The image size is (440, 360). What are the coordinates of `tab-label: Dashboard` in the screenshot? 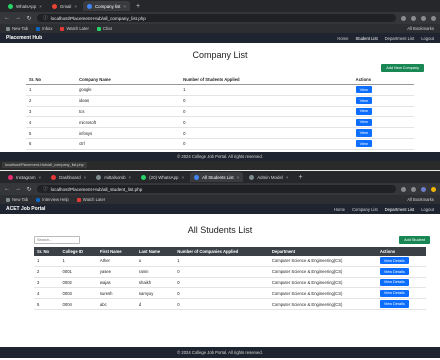 It's located at (70, 177).